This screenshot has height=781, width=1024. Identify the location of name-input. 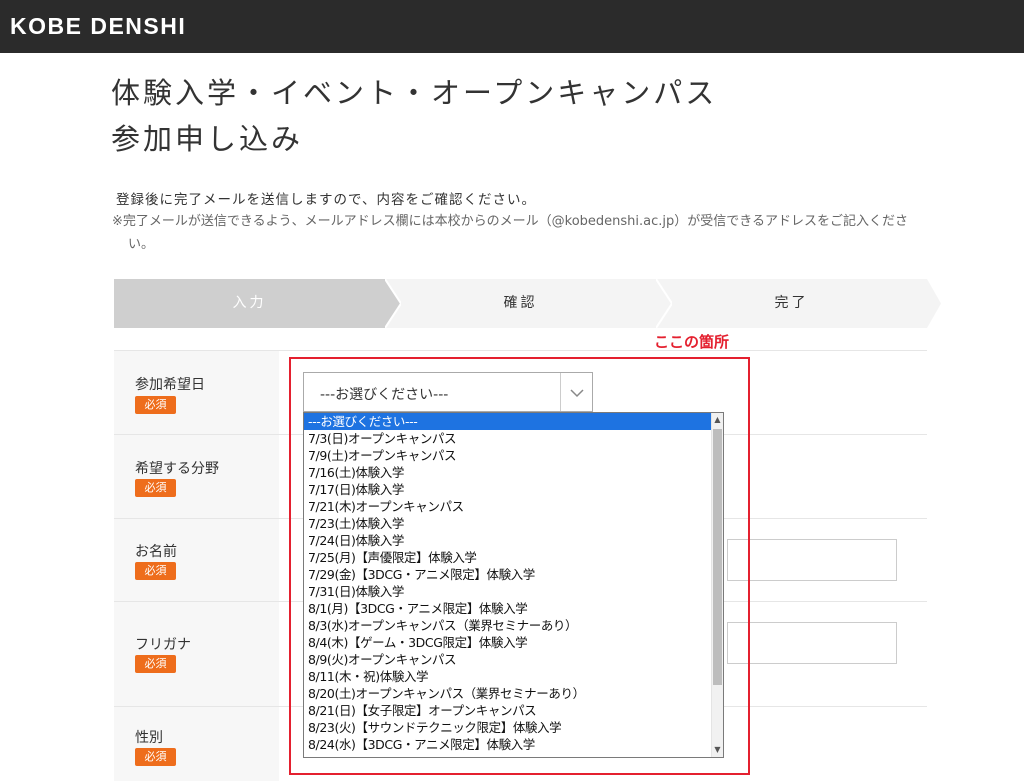
(812, 560).